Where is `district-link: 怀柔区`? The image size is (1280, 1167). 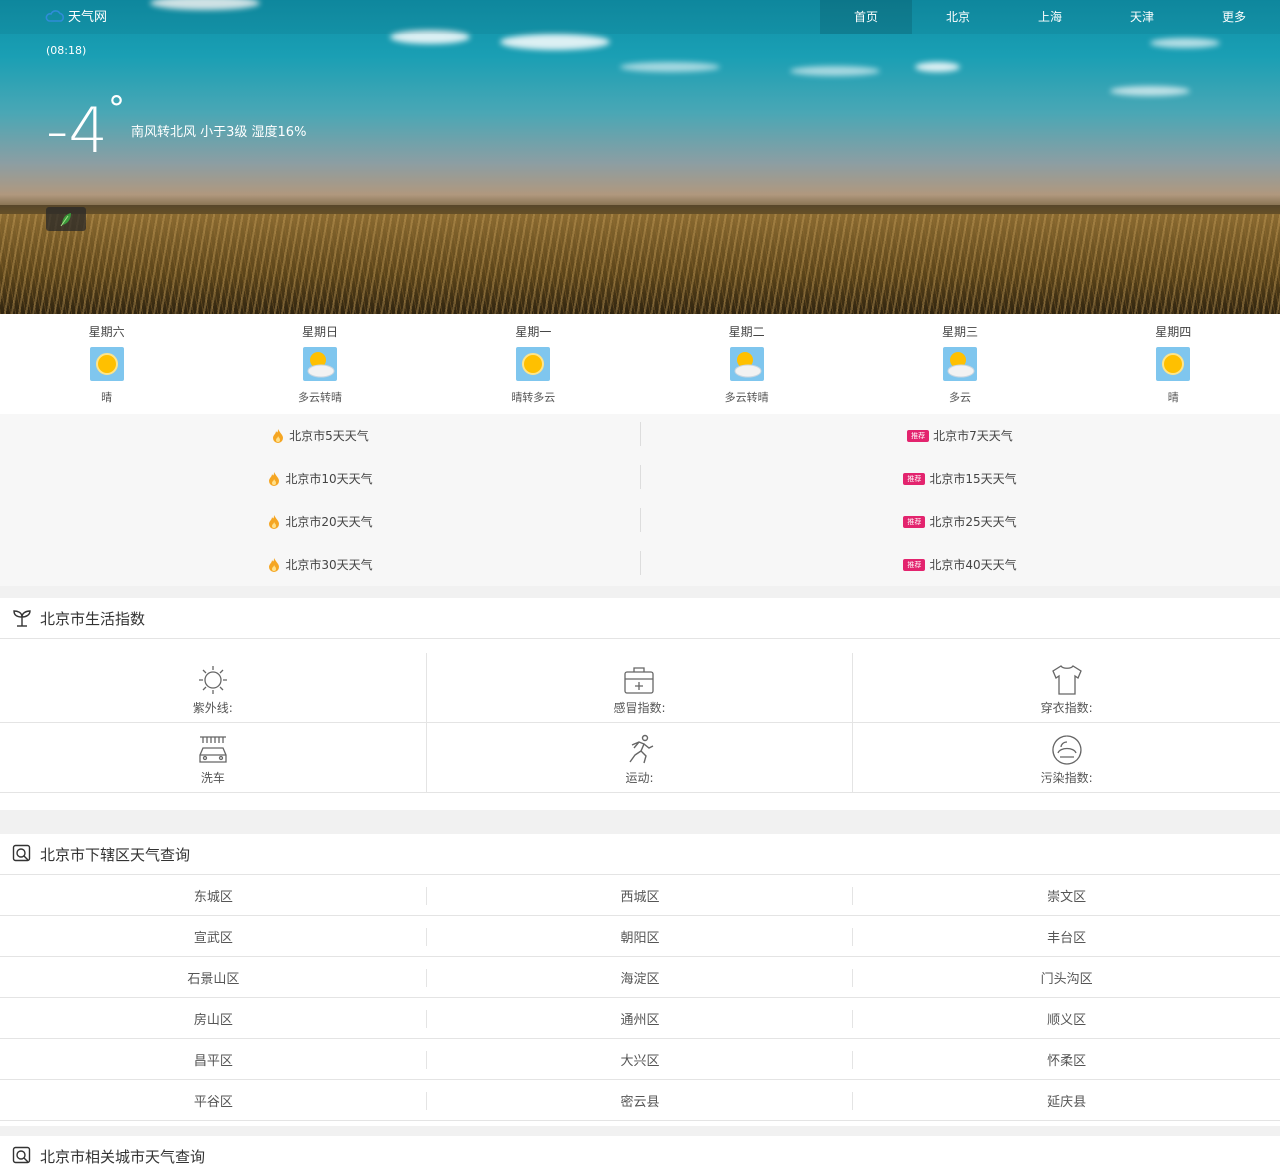 district-link: 怀柔区 is located at coordinates (1066, 1059).